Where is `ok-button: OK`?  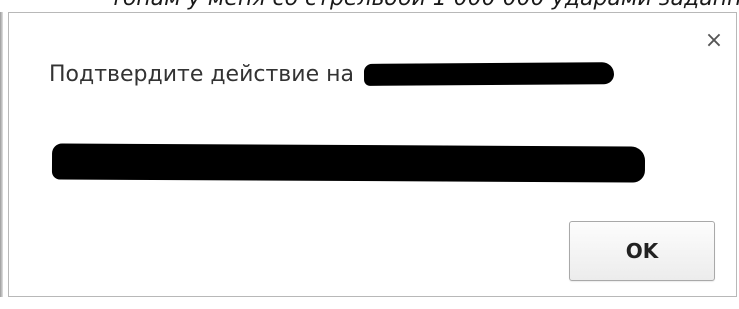
ok-button: OK is located at coordinates (642, 251).